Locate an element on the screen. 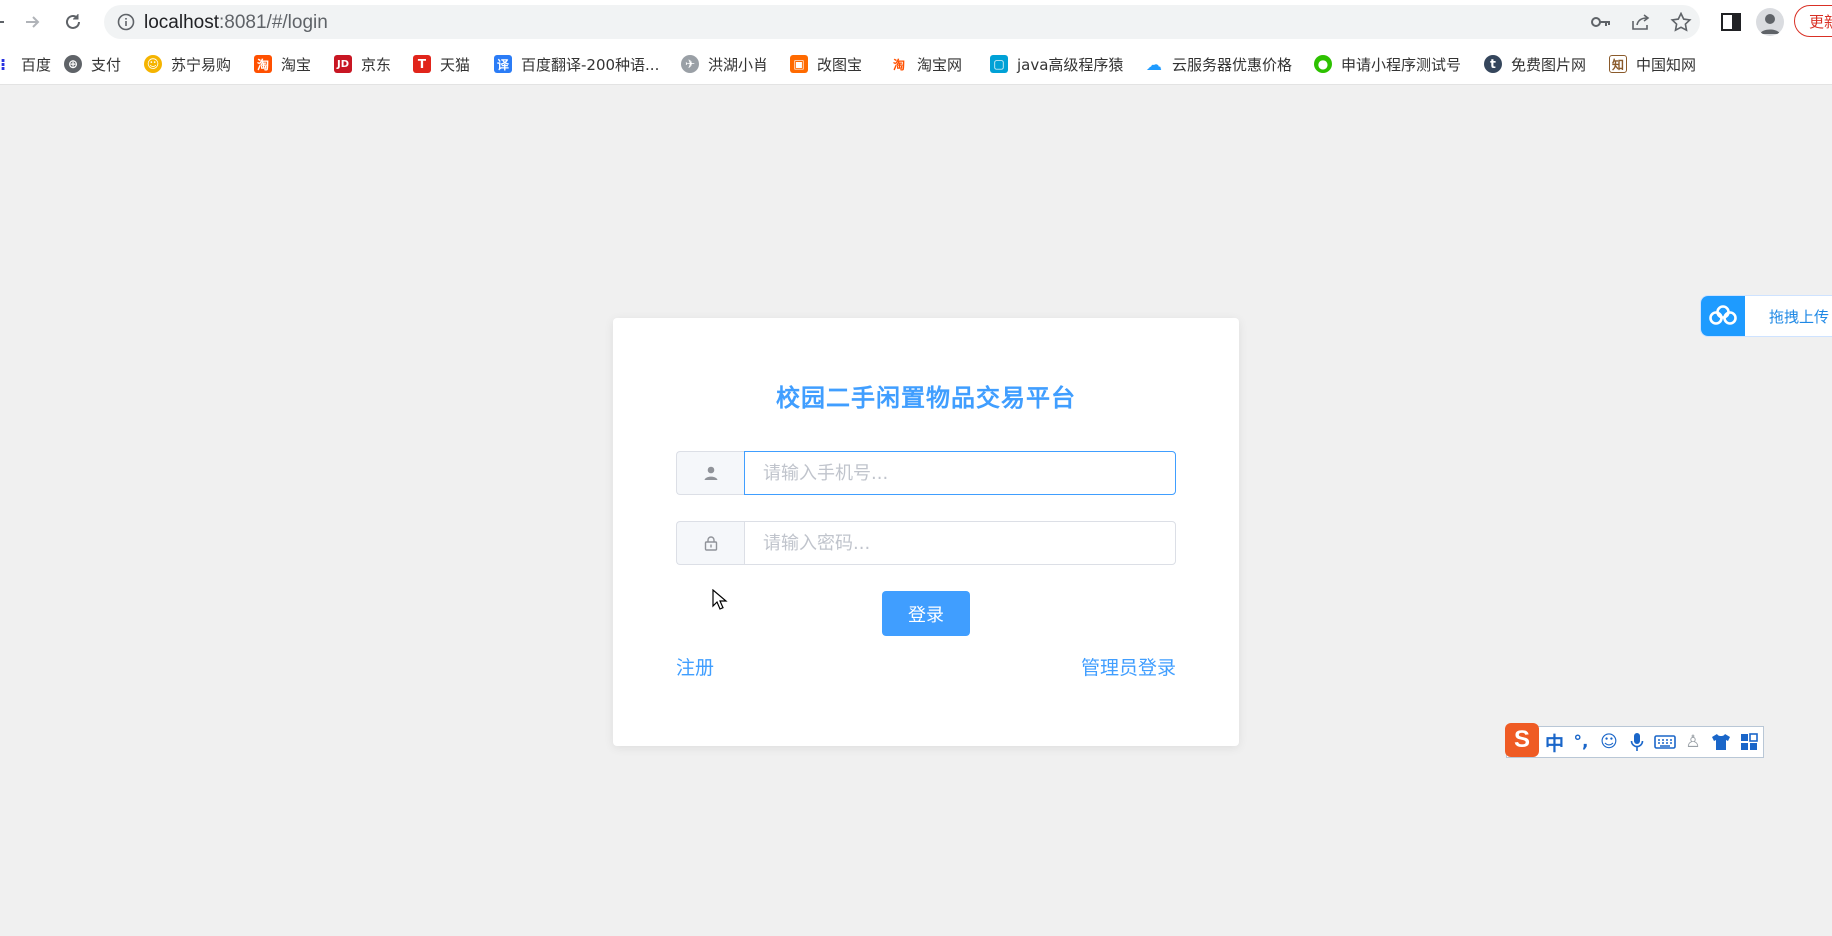 This screenshot has height=936, width=1832. bookmark-item: T 天猫 is located at coordinates (441, 64).